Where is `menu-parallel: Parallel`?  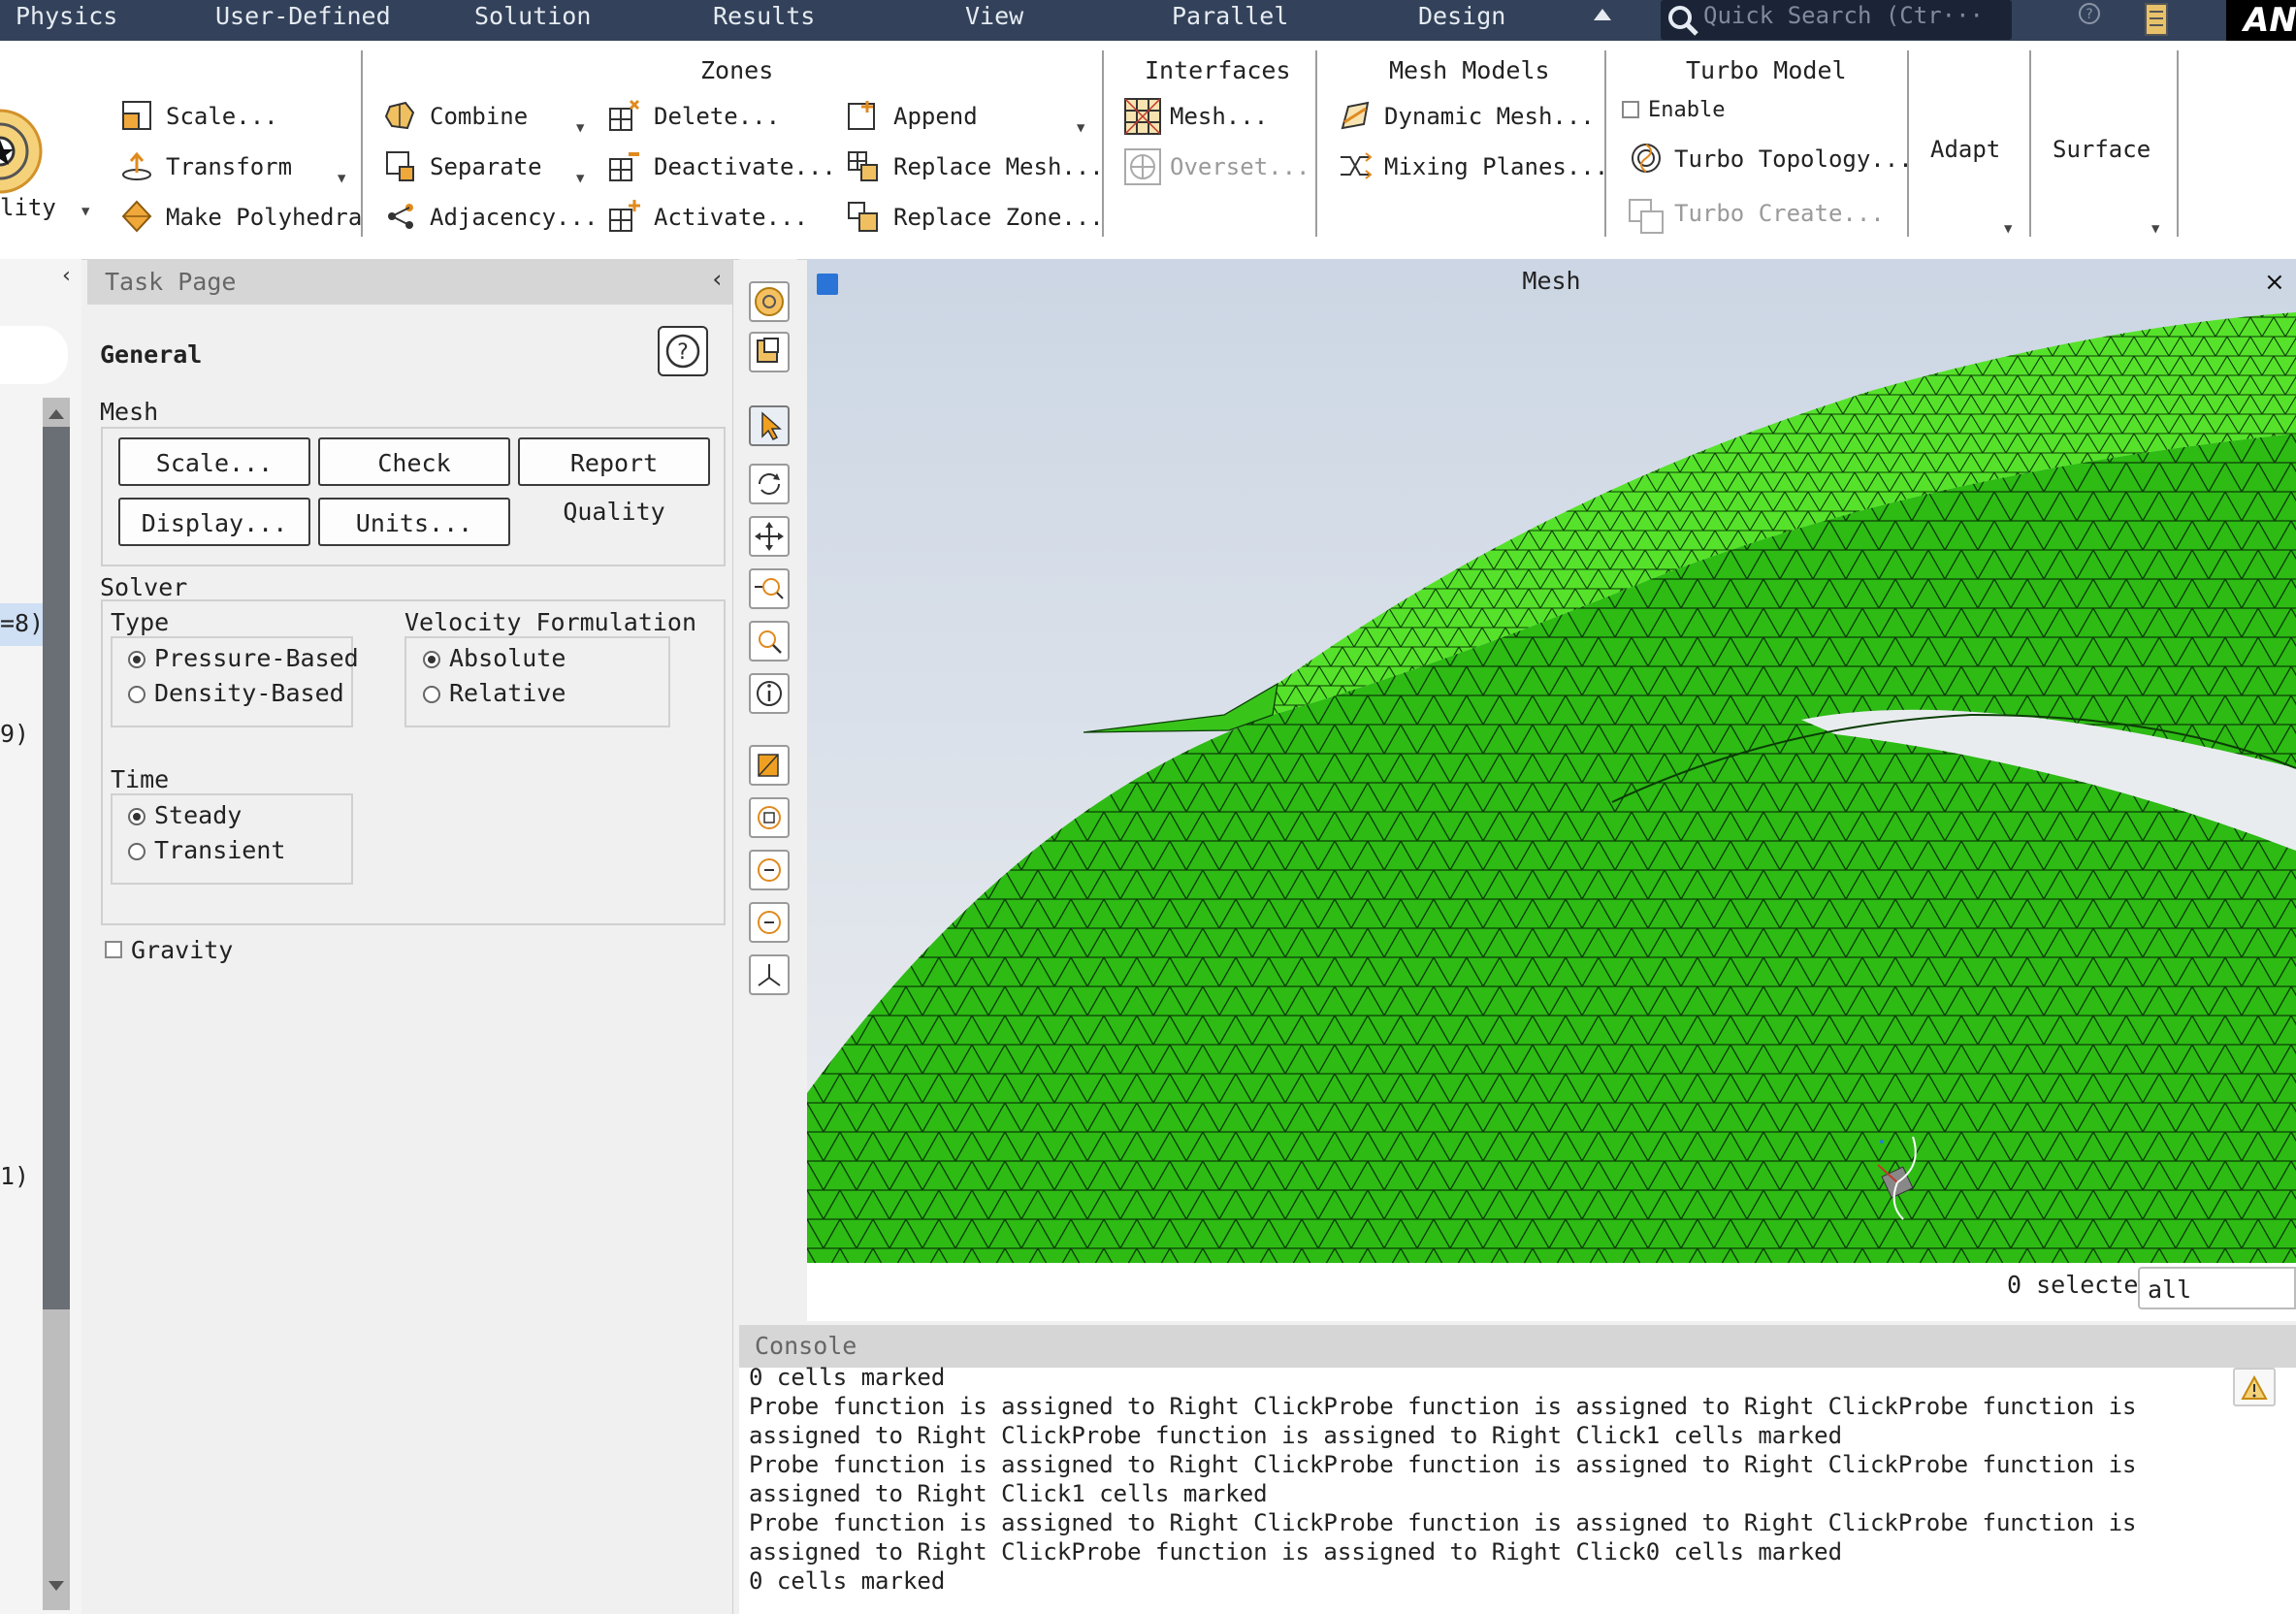 menu-parallel: Parallel is located at coordinates (1230, 16).